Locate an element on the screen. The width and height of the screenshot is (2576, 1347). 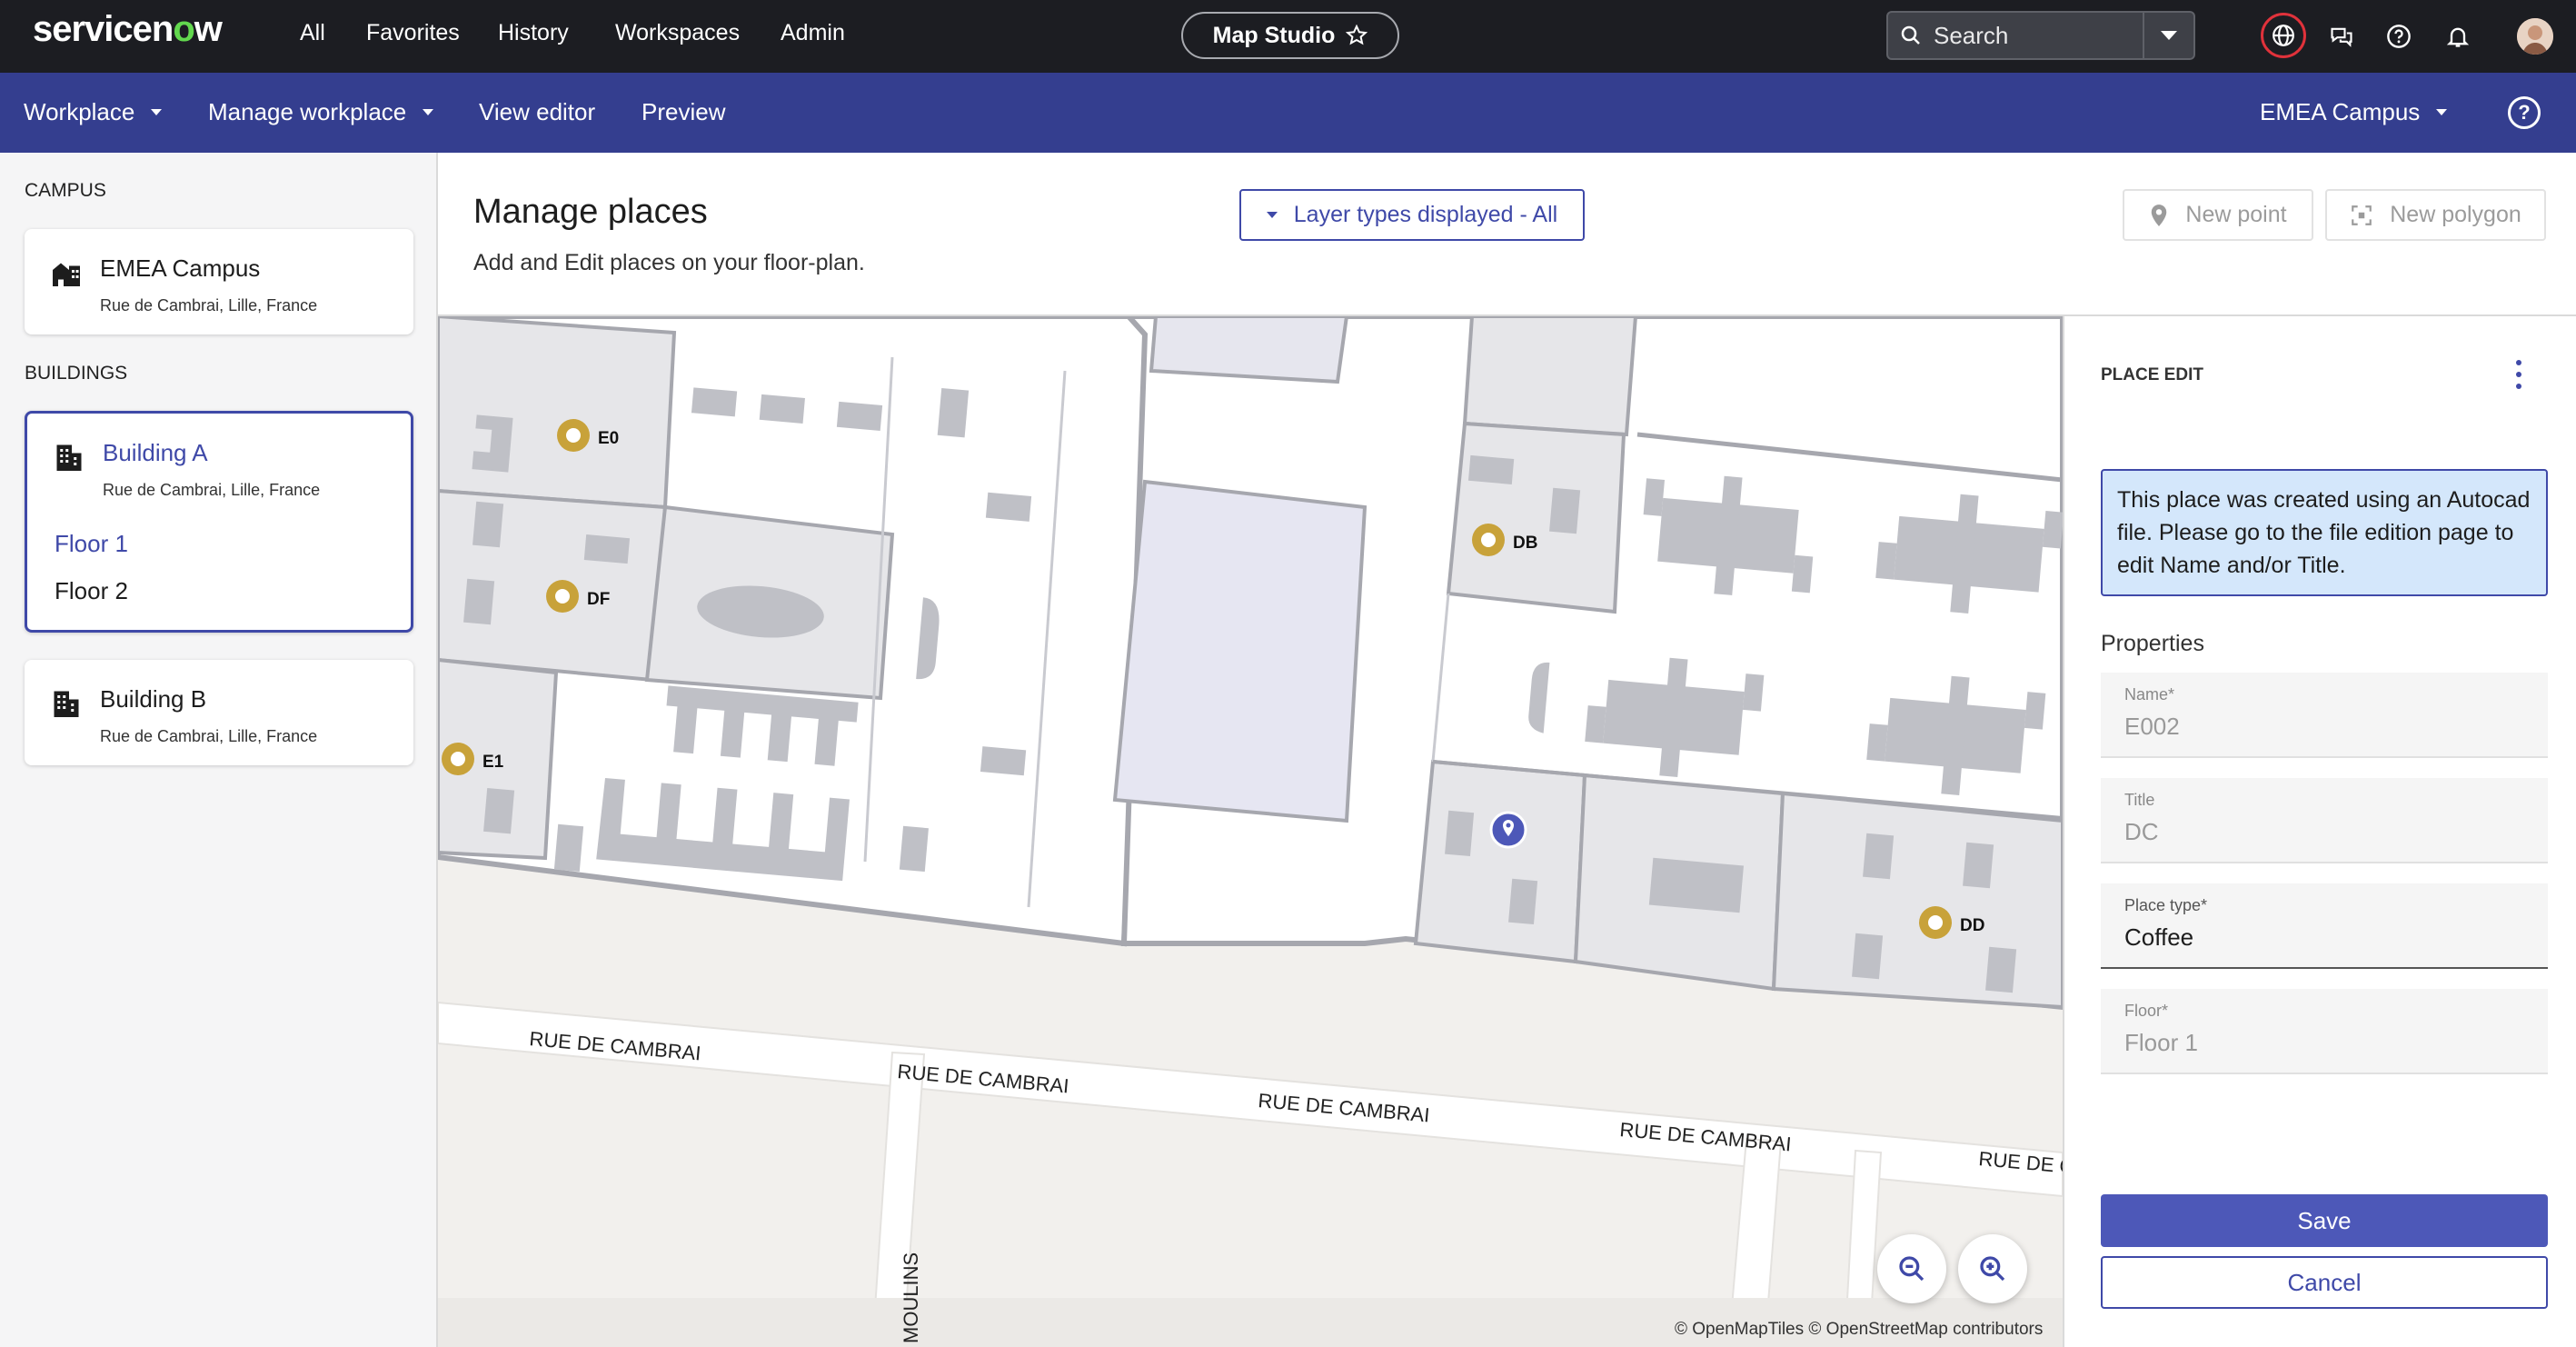
campus-building-icon is located at coordinates (66, 274).